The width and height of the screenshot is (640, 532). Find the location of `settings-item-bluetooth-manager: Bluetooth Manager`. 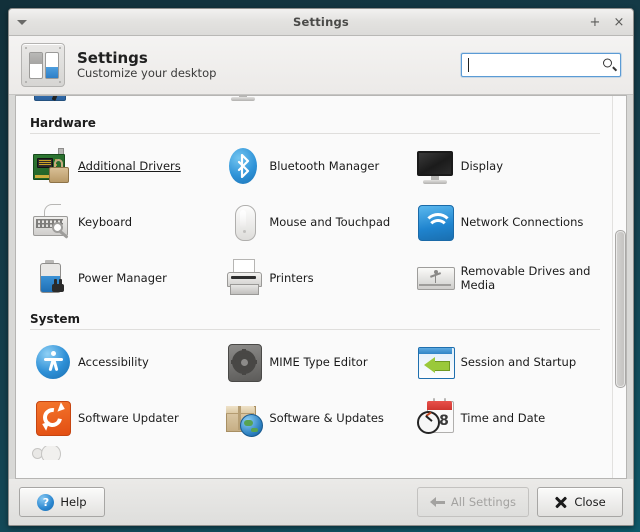

settings-item-bluetooth-manager: Bluetooth Manager is located at coordinates (314, 166).